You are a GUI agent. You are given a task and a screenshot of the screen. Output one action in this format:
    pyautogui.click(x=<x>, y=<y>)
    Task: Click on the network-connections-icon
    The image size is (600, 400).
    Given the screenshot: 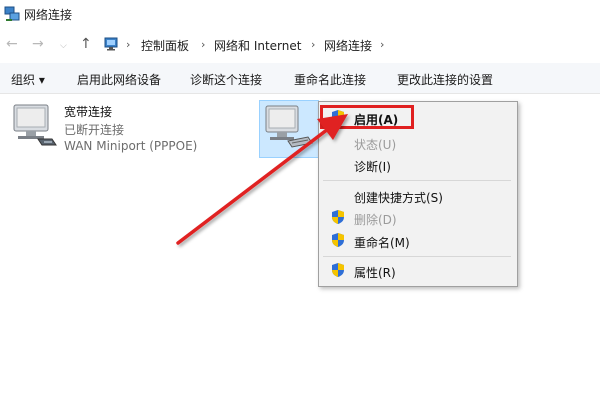 What is the action you would take?
    pyautogui.click(x=12, y=13)
    